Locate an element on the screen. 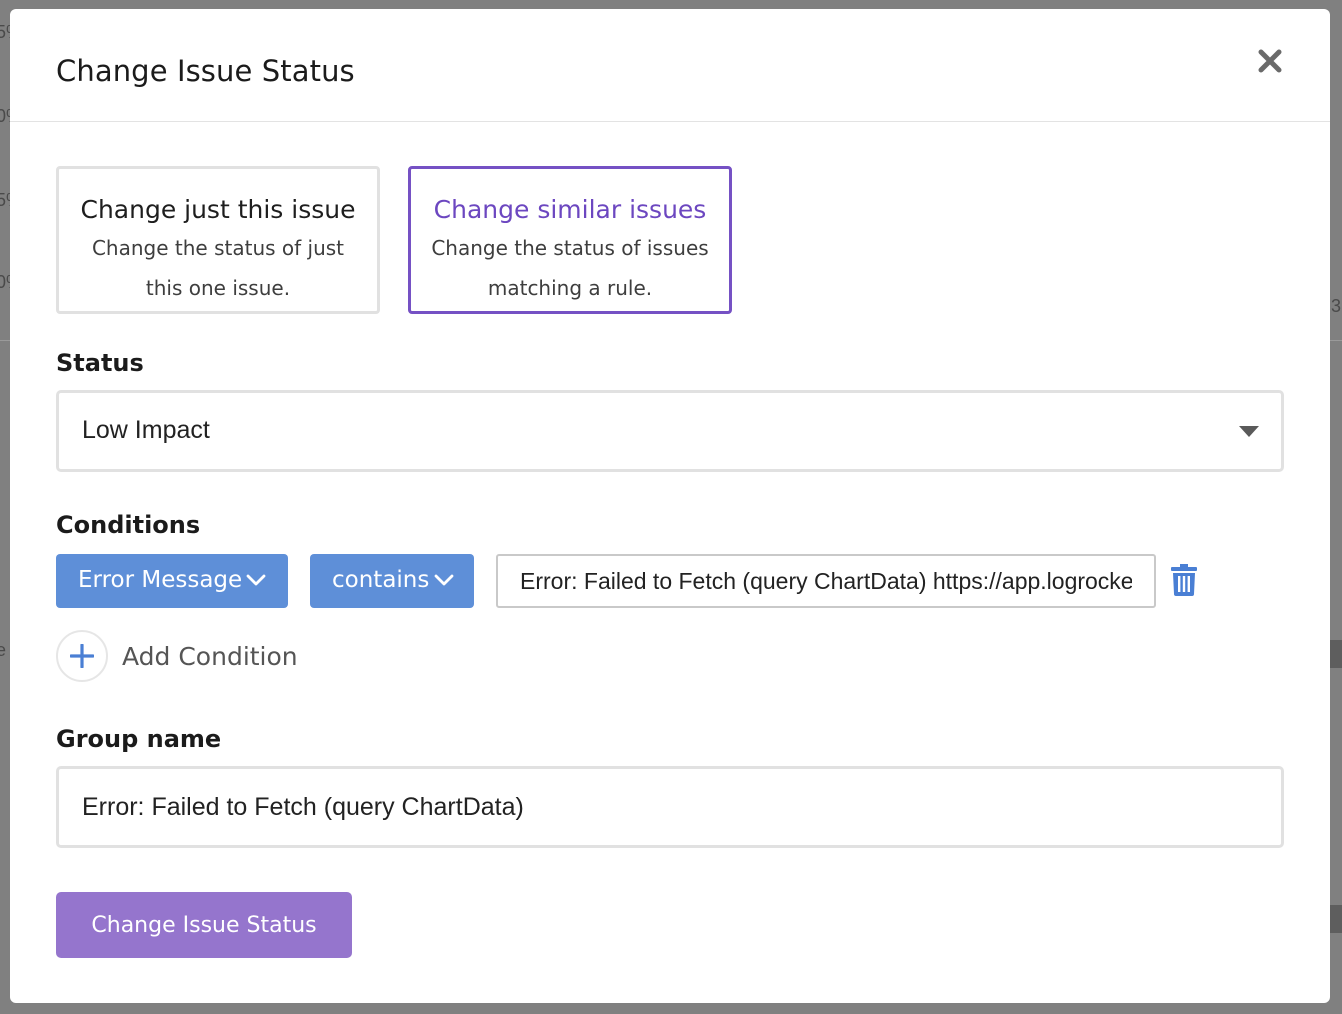 This screenshot has height=1014, width=1342. plus-icon is located at coordinates (82, 656).